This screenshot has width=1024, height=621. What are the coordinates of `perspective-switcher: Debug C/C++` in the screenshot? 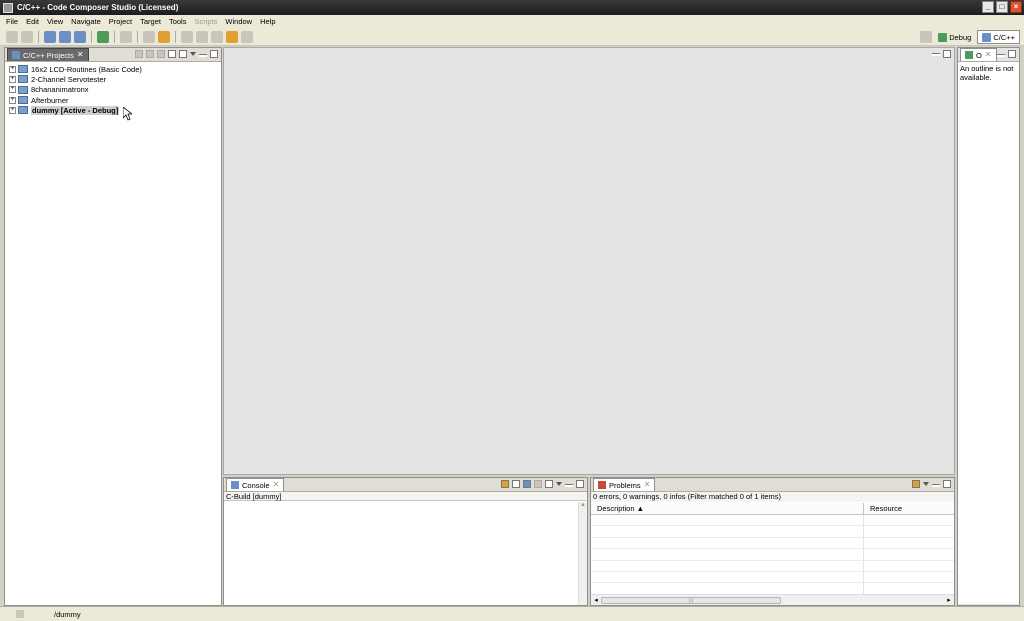 It's located at (970, 37).